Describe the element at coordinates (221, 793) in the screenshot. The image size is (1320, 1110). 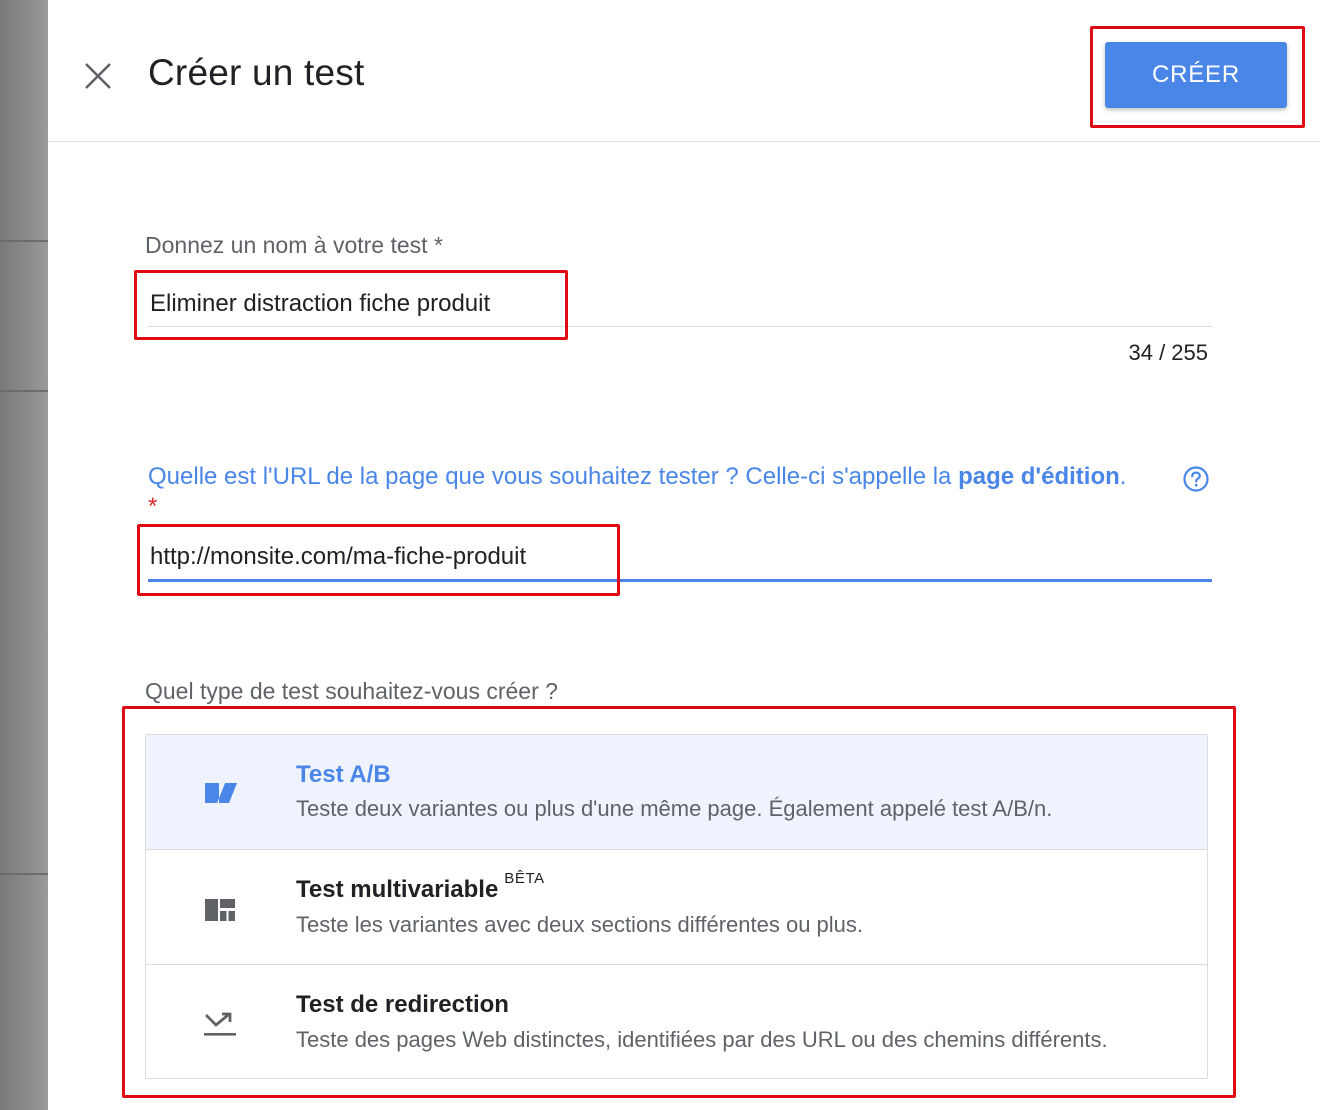
I see `ab-test-icon` at that location.